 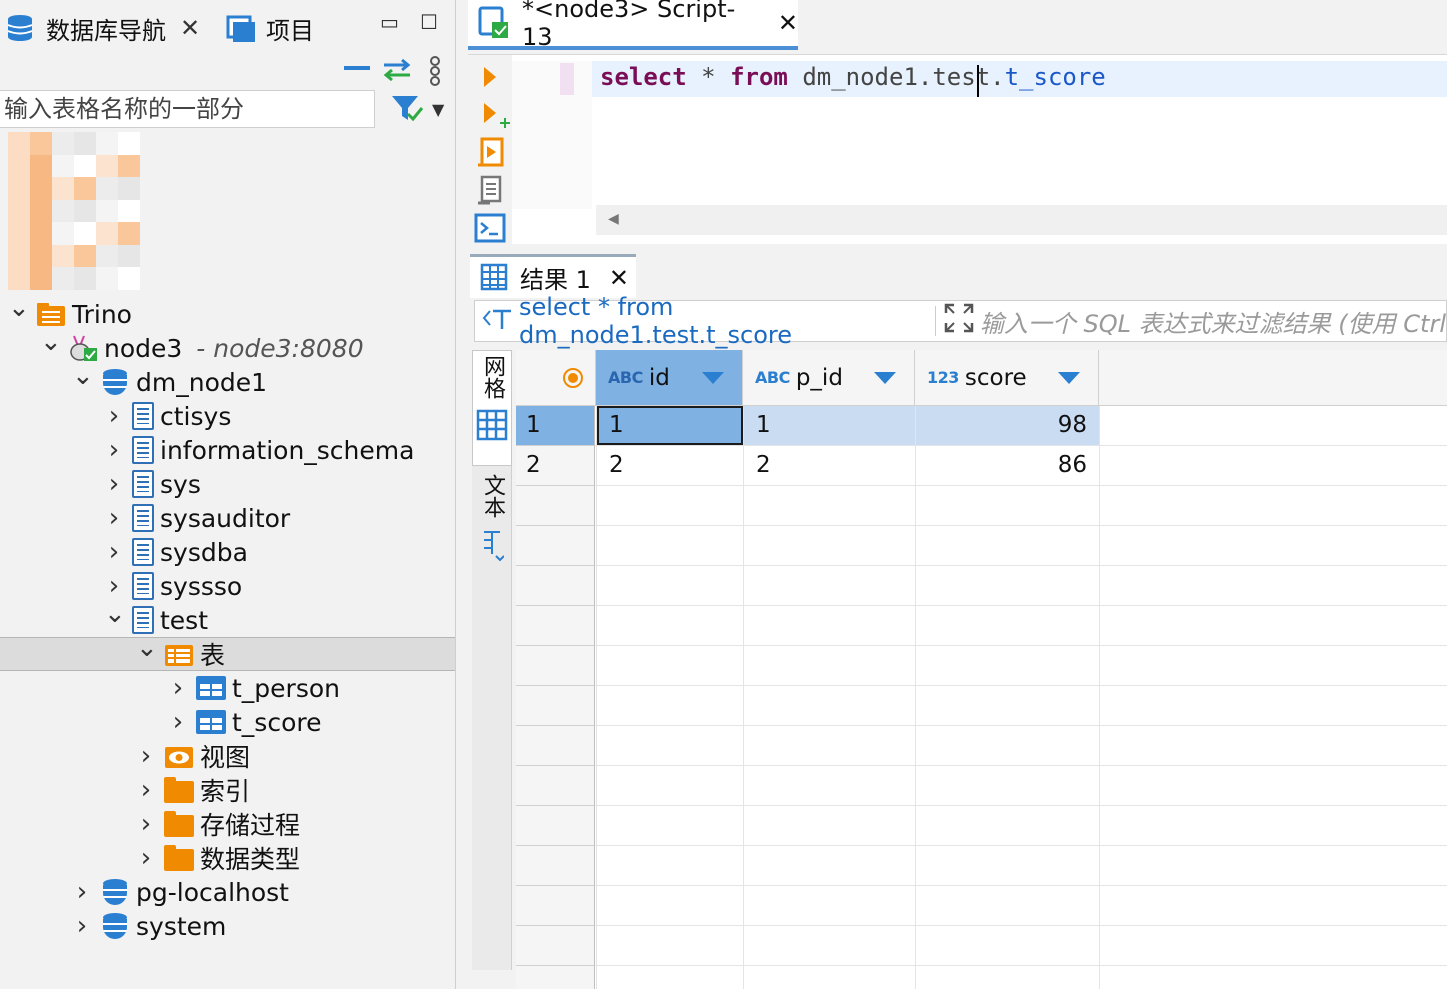 What do you see at coordinates (1213, 321) in the screenshot?
I see `filter-expression-input: 输入一个 SQL 表达式来过滤结果 (使用 Ctrl` at bounding box center [1213, 321].